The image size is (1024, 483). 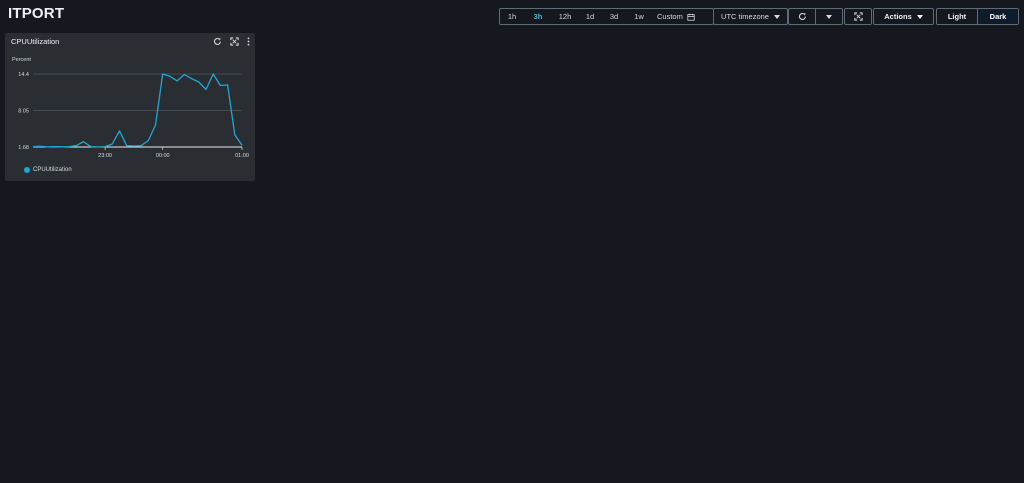 I want to click on legend-swatch, so click(x=27, y=170).